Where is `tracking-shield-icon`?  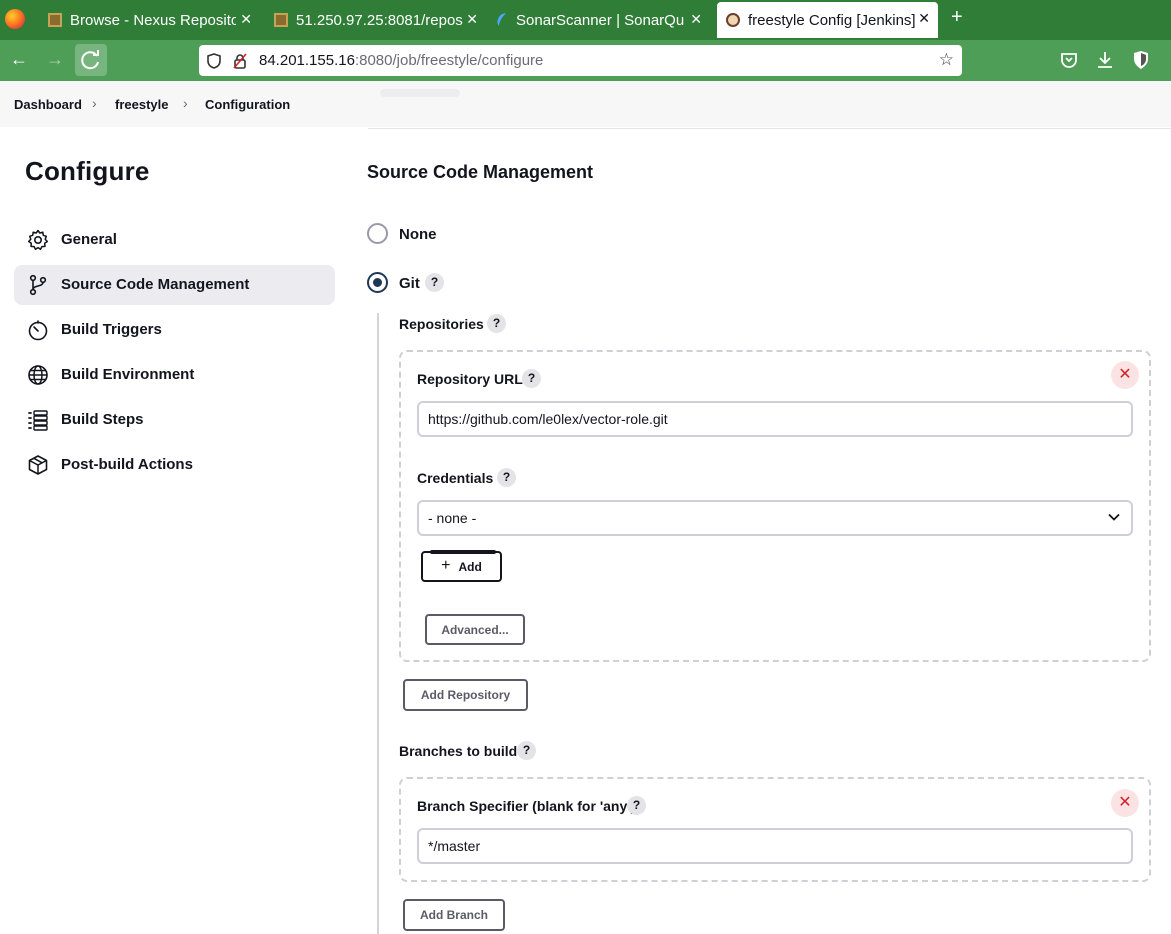
tracking-shield-icon is located at coordinates (214, 60).